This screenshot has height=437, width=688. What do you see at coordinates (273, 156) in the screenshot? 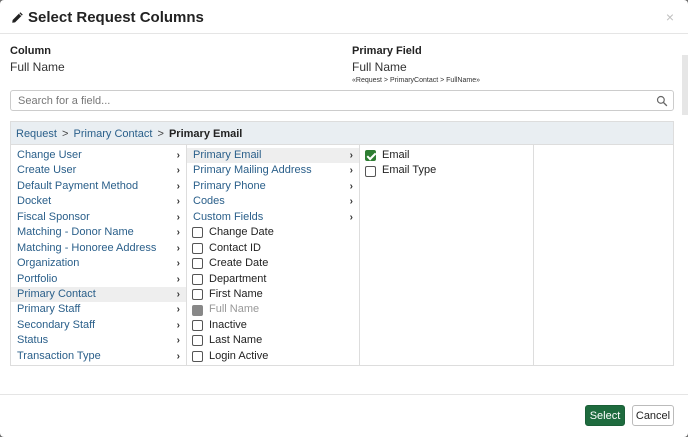
I see `field-link-primary-email: Primary Email ›` at bounding box center [273, 156].